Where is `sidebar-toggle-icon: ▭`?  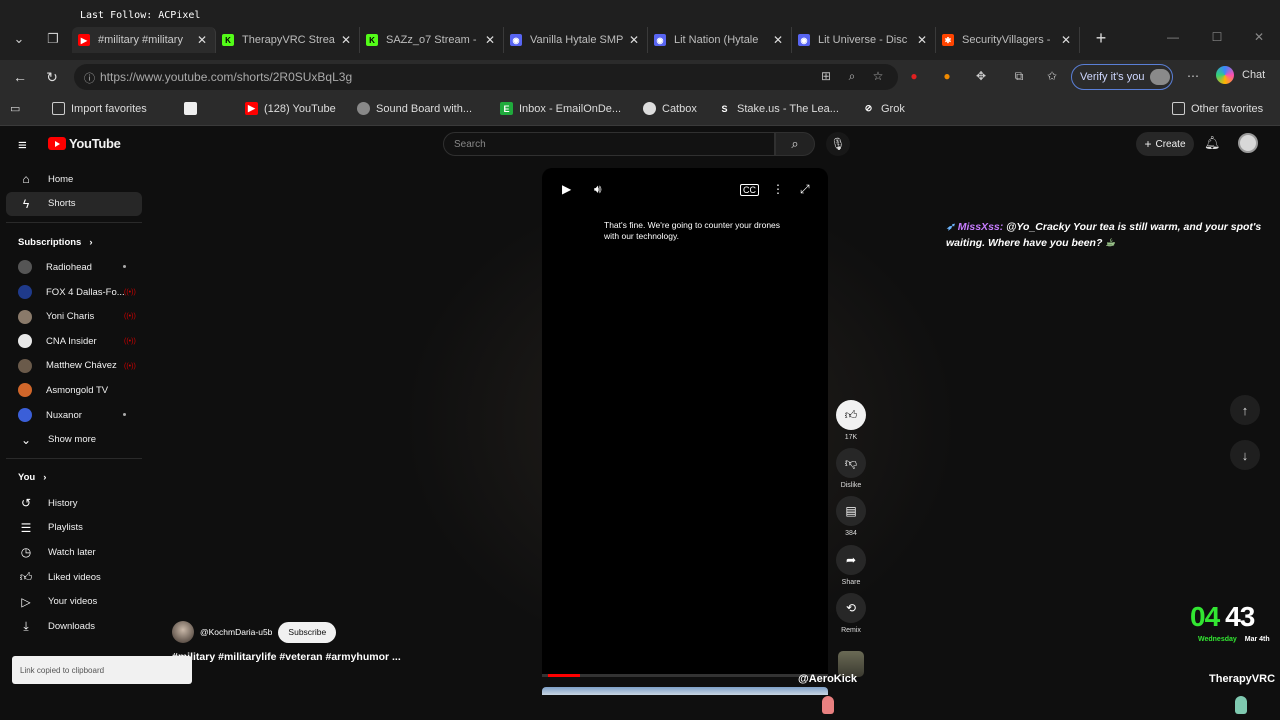 sidebar-toggle-icon: ▭ is located at coordinates (15, 108).